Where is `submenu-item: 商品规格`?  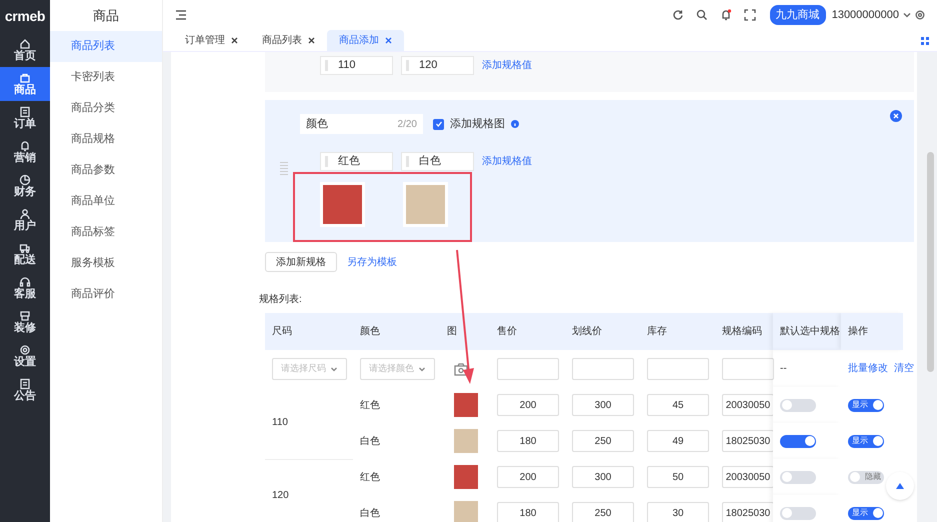 submenu-item: 商品规格 is located at coordinates (106, 139).